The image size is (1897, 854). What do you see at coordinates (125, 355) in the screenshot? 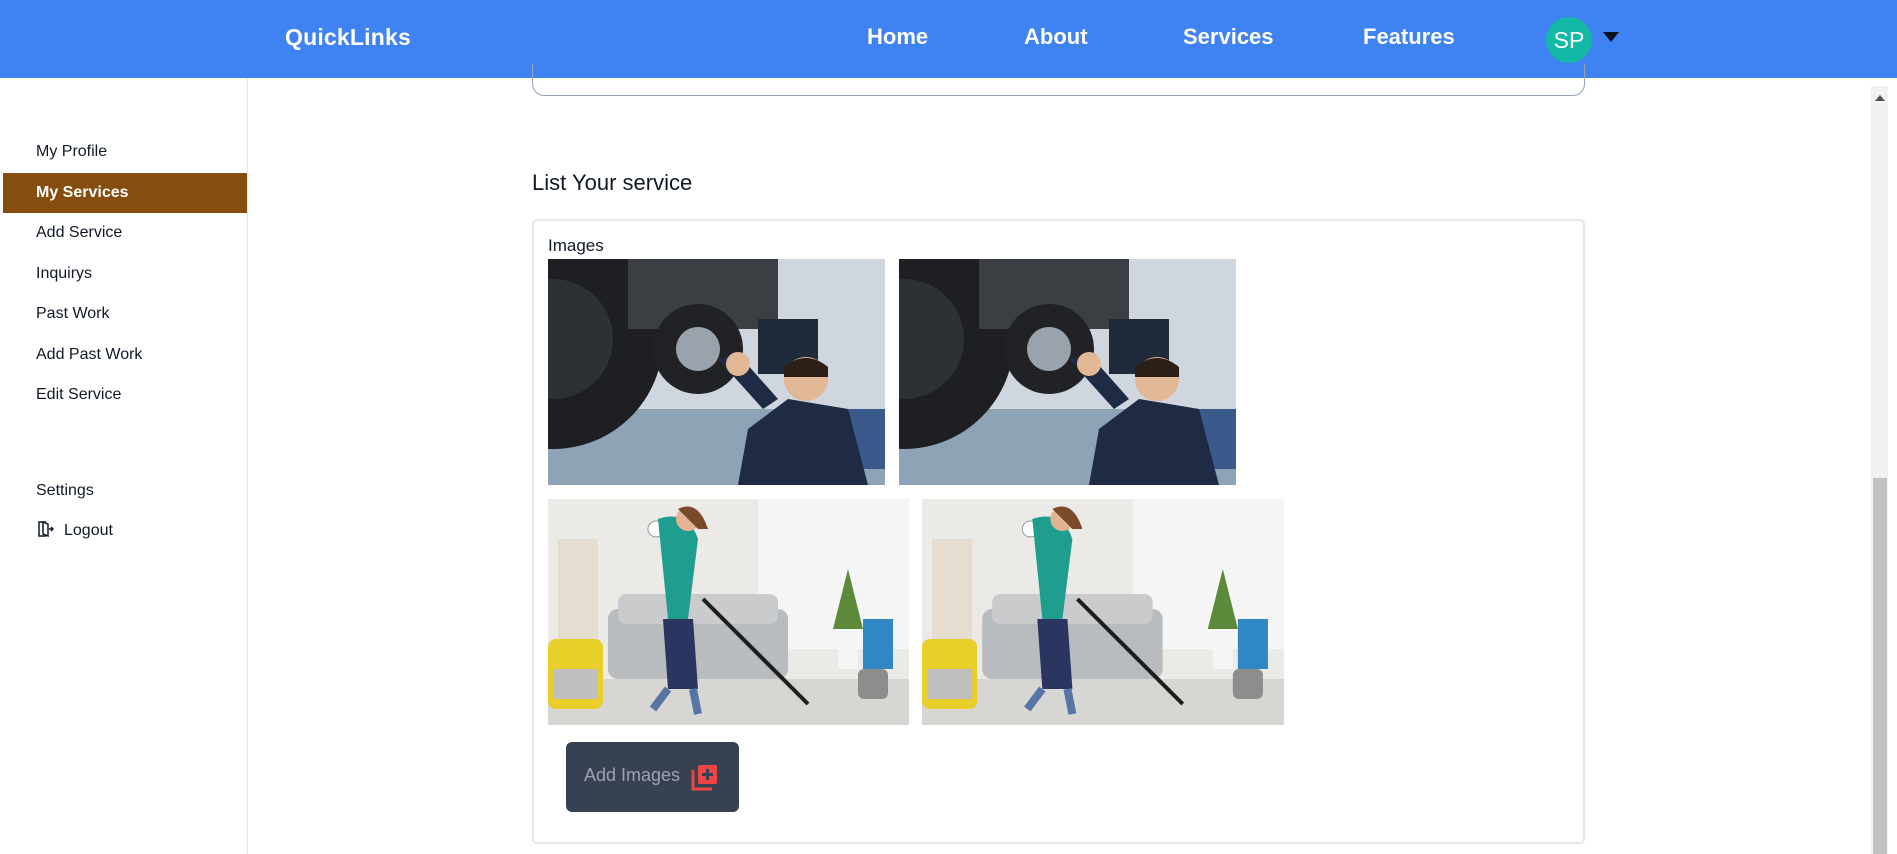
I see `sidebar-item-add-past-work: Add Past Work` at bounding box center [125, 355].